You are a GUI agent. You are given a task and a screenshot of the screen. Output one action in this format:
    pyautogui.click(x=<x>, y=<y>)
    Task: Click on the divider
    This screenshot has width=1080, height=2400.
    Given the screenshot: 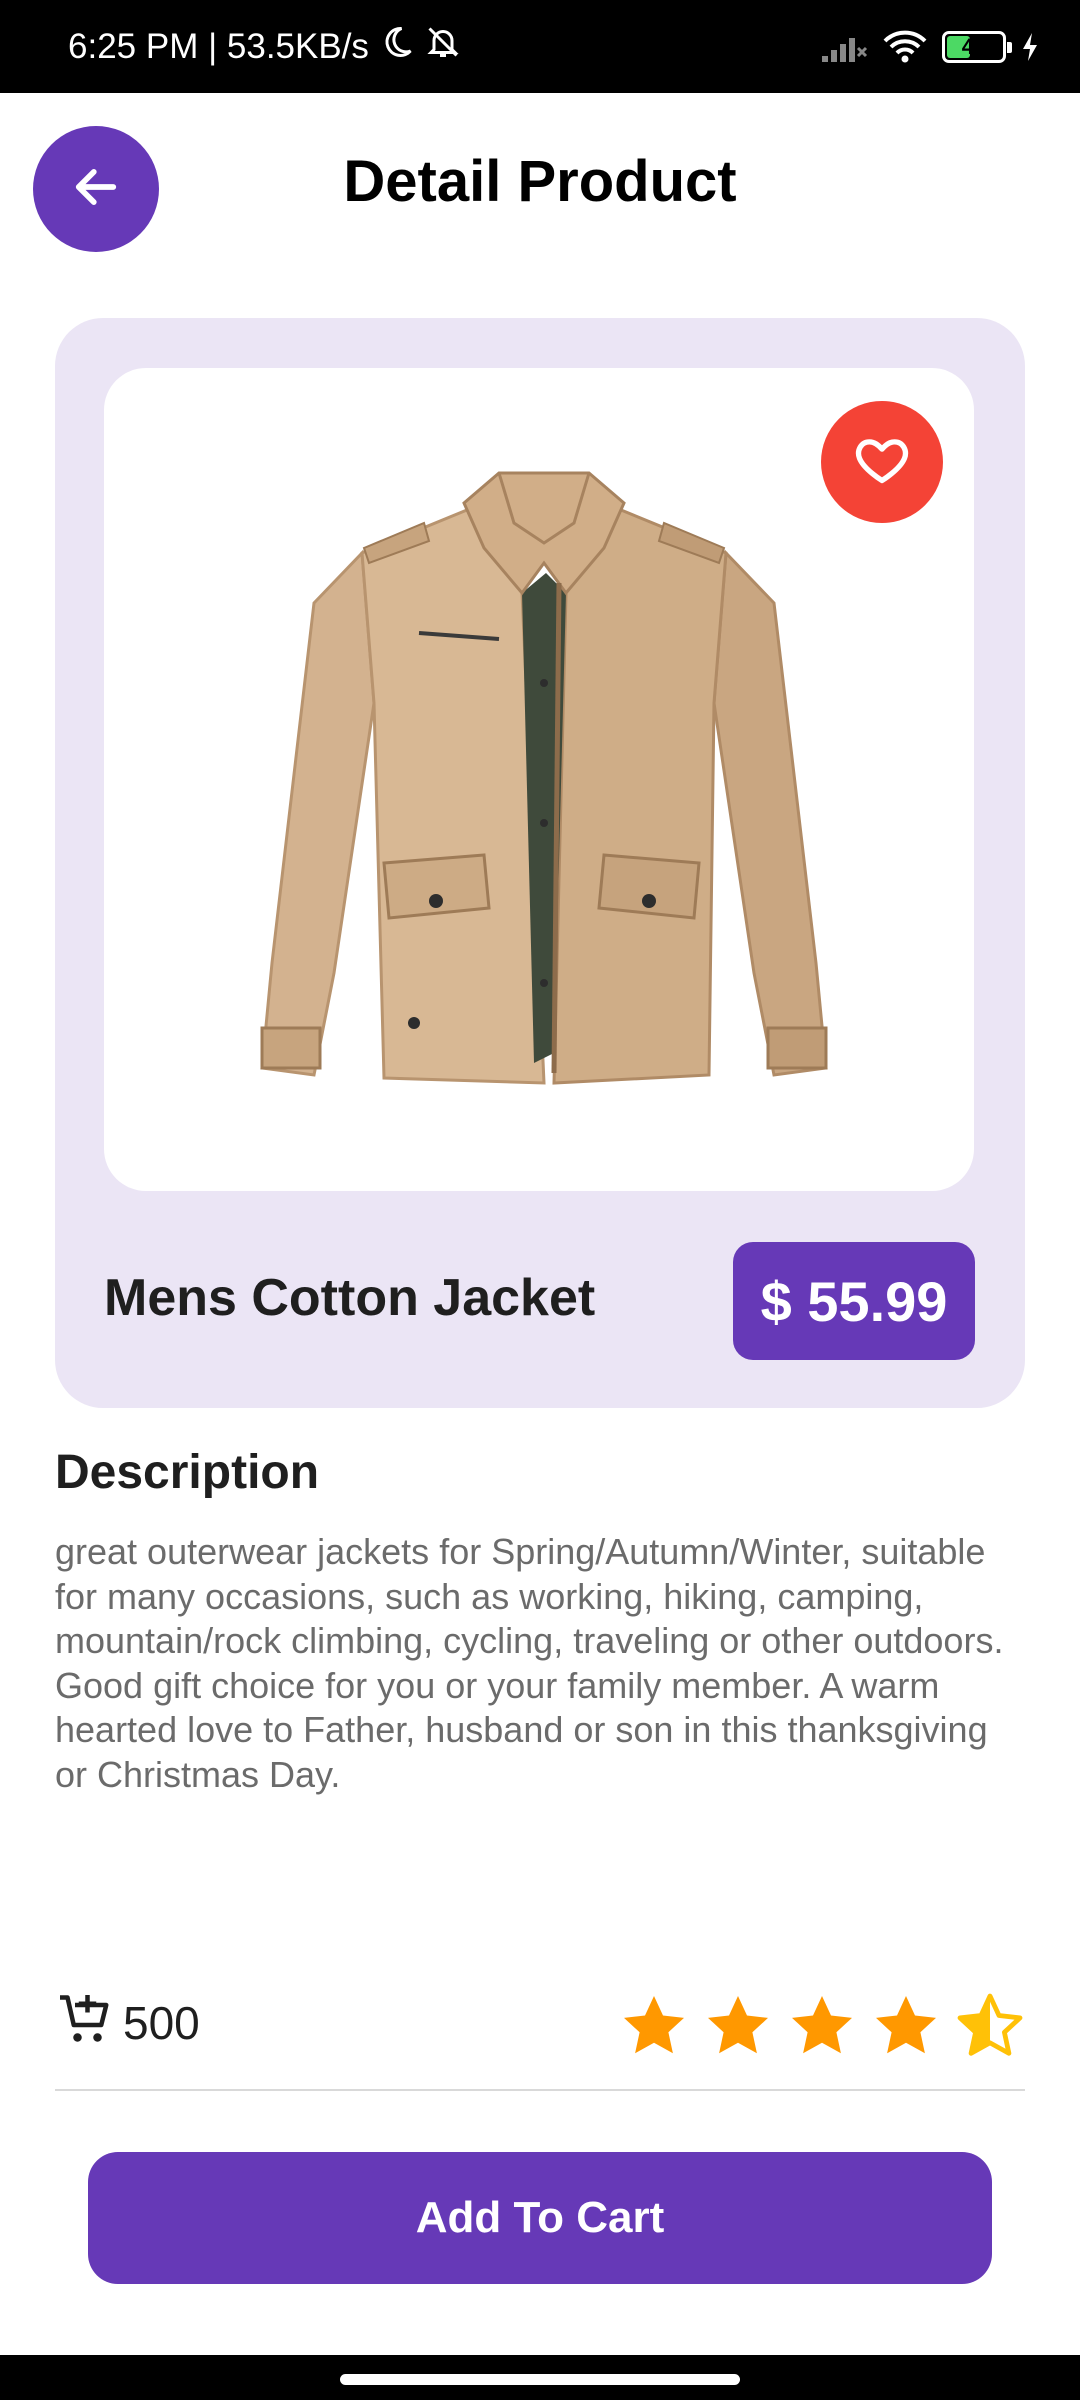 What is the action you would take?
    pyautogui.click(x=540, y=2090)
    